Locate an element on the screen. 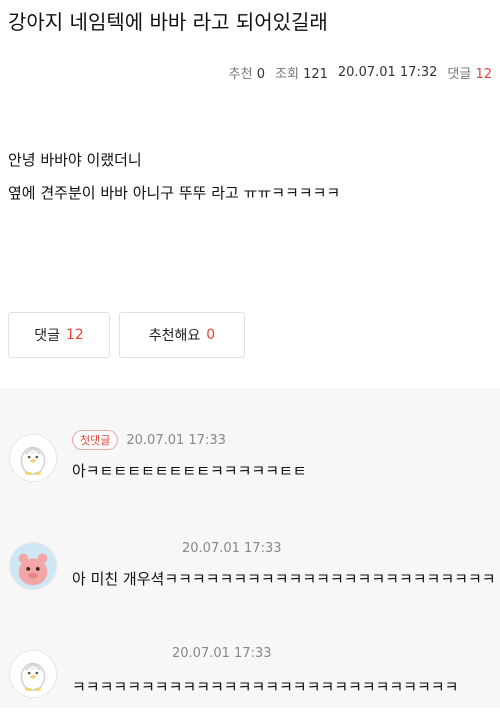 The image size is (500, 718). recommend-button: 추천해요 0 is located at coordinates (182, 335).